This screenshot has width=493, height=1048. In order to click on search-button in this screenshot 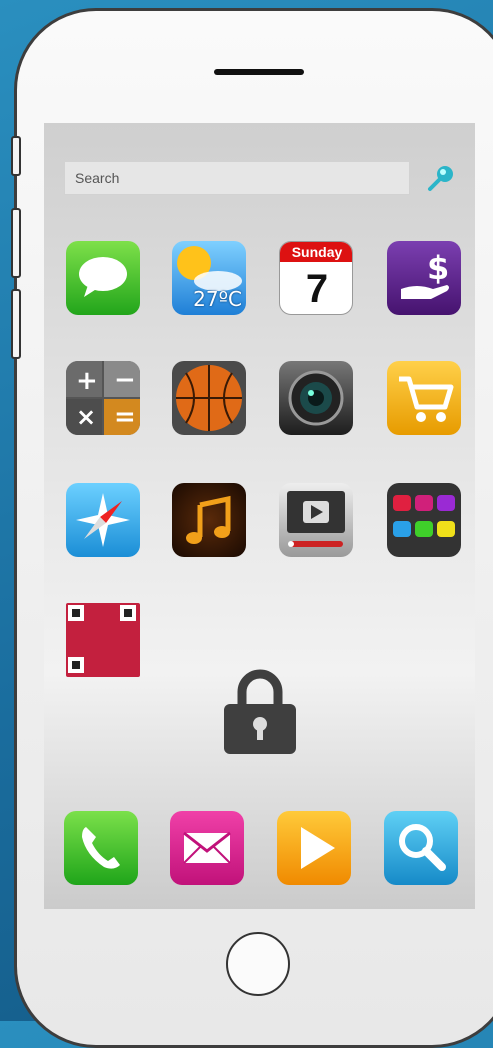, I will do `click(441, 178)`.